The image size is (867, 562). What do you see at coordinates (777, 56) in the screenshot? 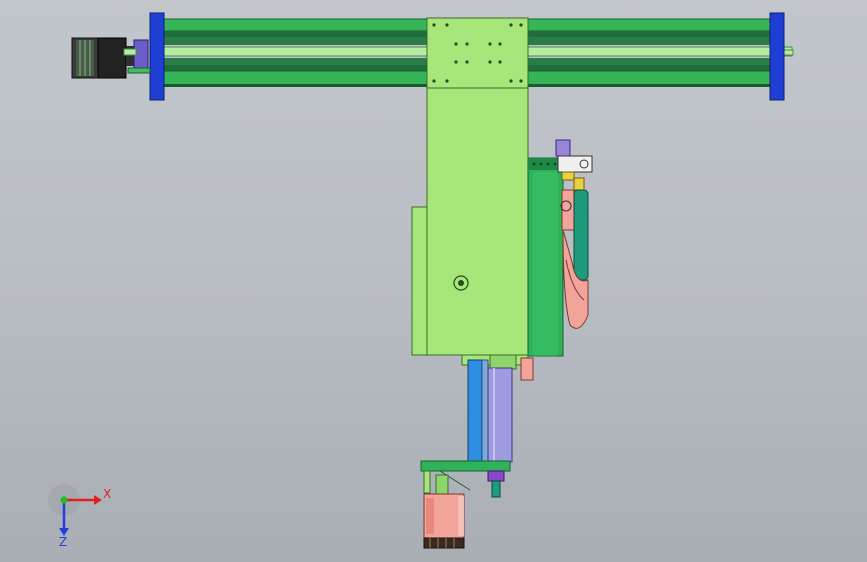
I see `end-plate-right` at bounding box center [777, 56].